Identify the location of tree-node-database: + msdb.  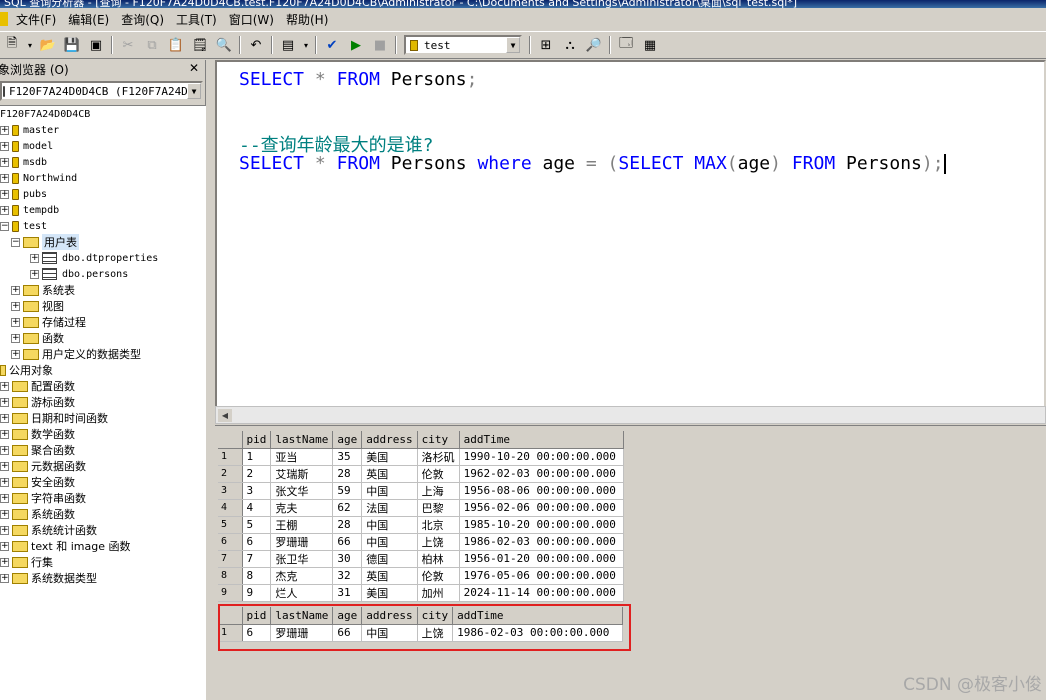
(23, 162).